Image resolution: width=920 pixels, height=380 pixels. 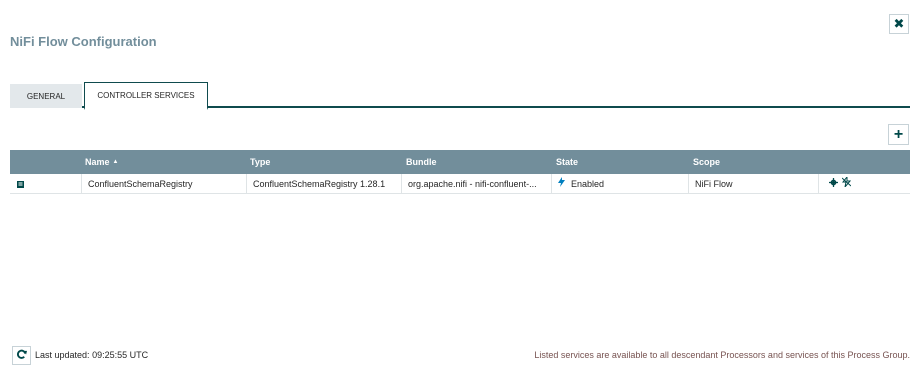 I want to click on table-header: Name ▲ Type Bundle State Scope, so click(x=460, y=162).